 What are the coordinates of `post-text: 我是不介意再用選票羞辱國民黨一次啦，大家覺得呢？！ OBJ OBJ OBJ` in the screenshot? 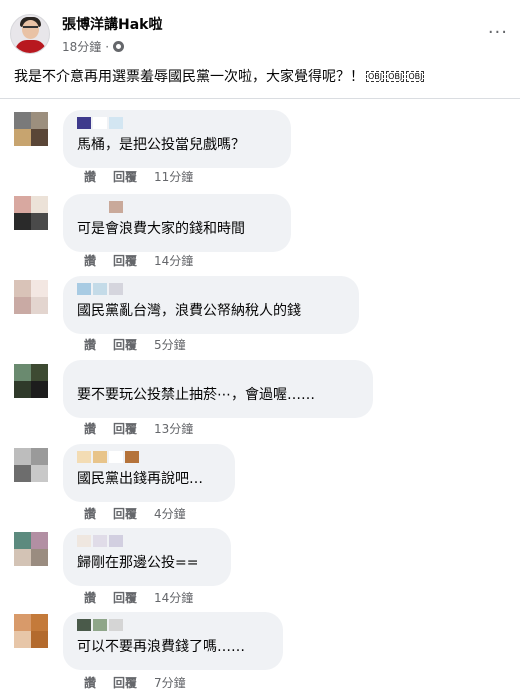 It's located at (219, 76).